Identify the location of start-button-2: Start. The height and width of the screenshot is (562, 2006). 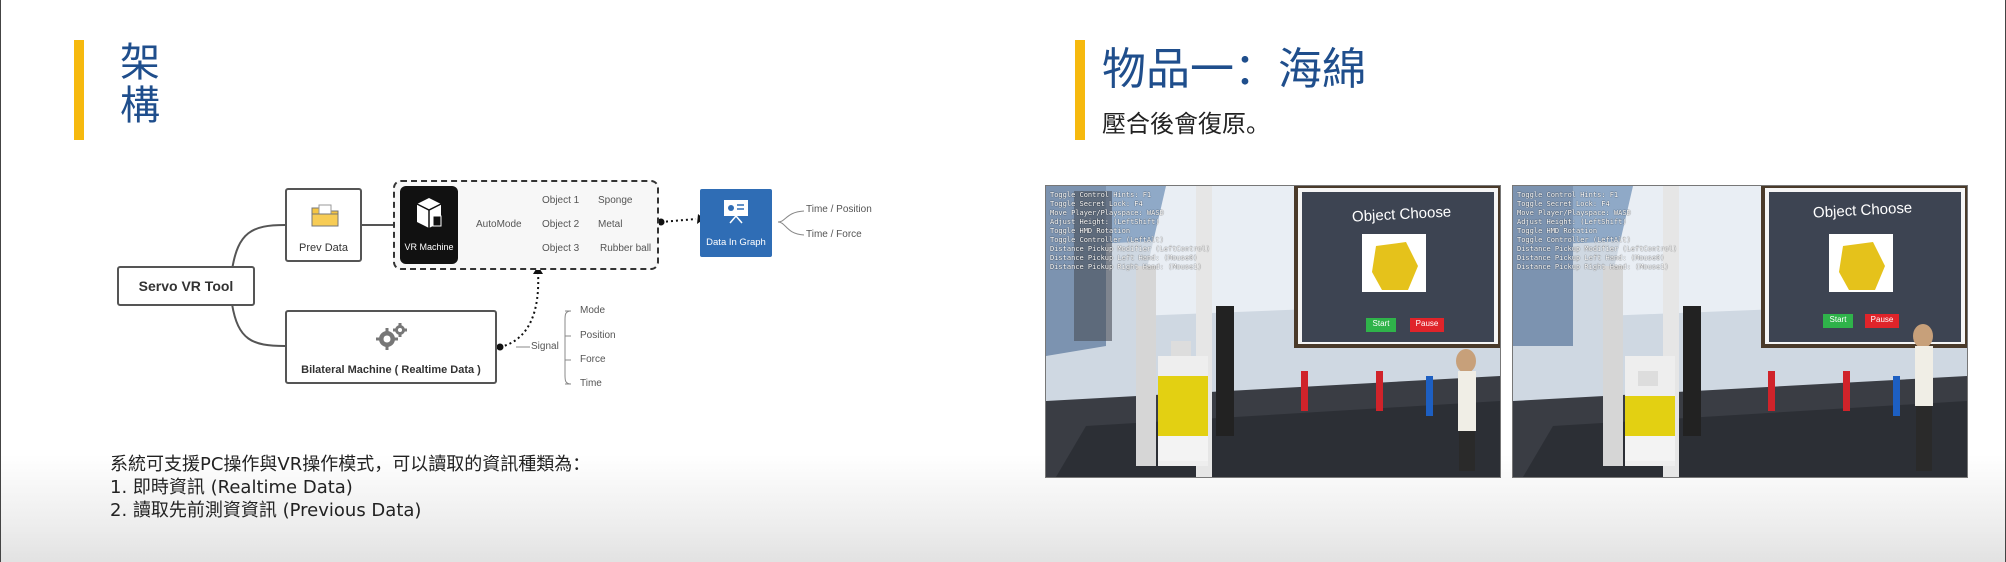
(1838, 319).